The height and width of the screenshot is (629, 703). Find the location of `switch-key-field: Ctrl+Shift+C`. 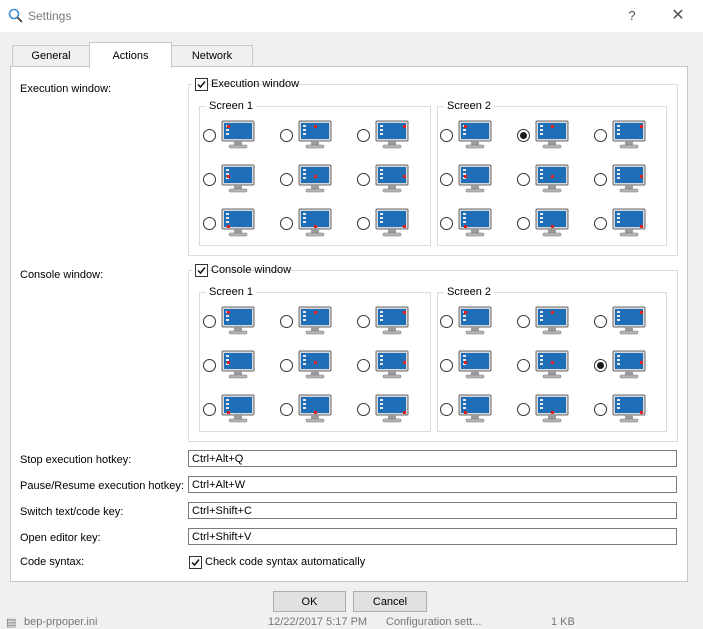

switch-key-field: Ctrl+Shift+C is located at coordinates (432, 510).